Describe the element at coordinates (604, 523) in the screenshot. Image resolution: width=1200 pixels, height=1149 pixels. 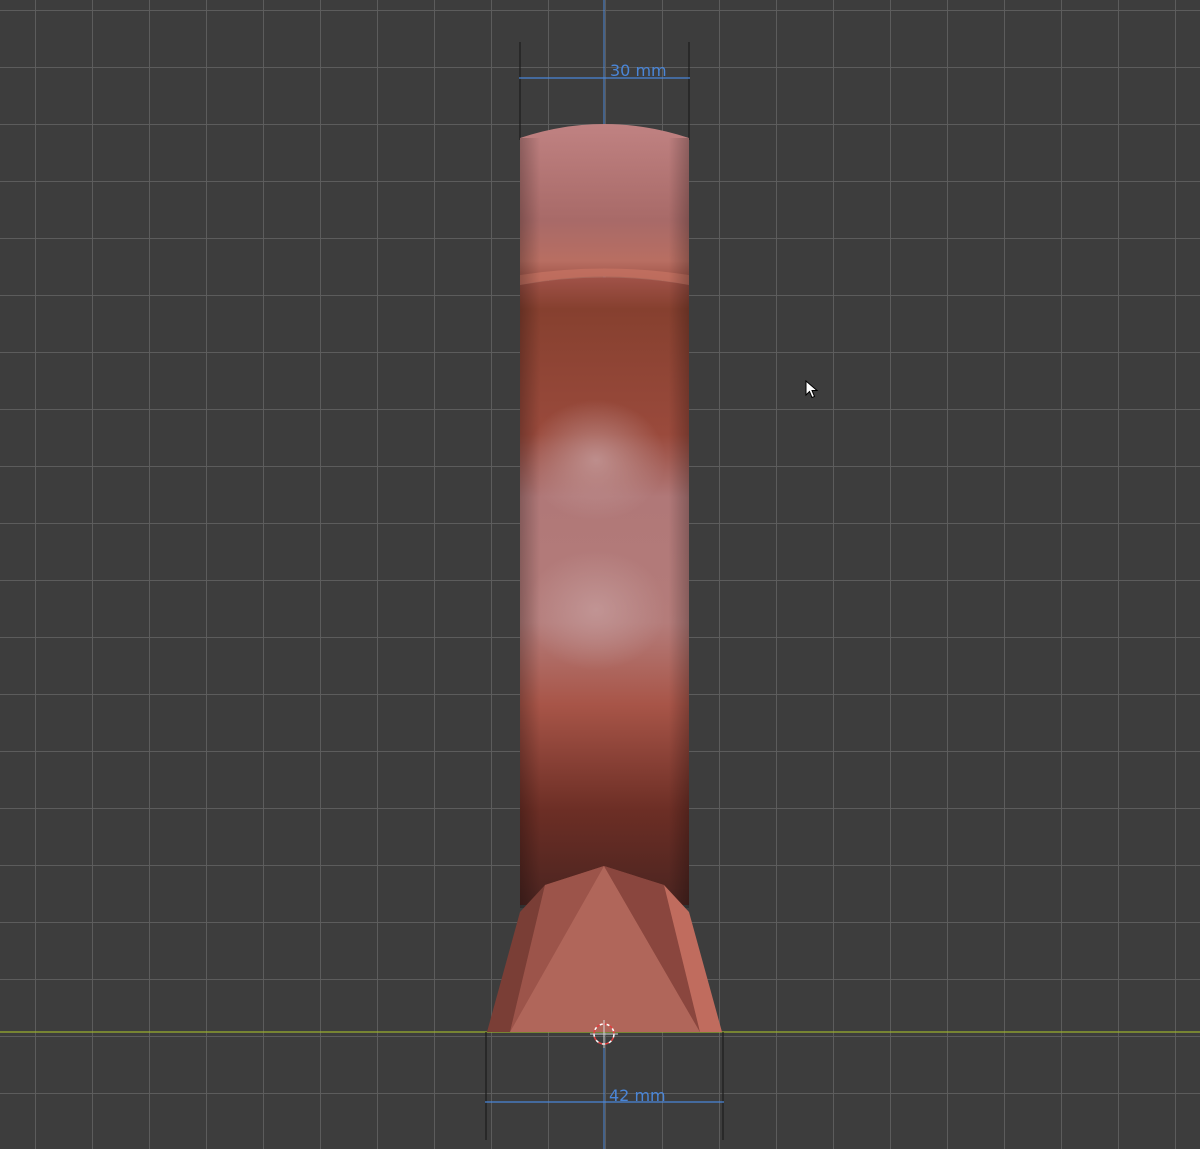
I see `model-side-shading` at that location.